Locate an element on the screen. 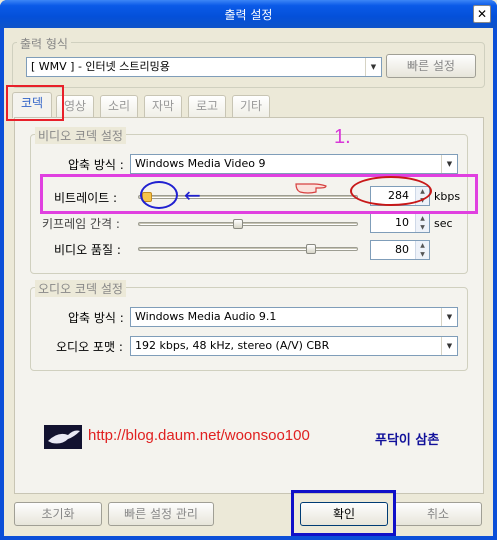  keyframe-value: 10 is located at coordinates (402, 222).